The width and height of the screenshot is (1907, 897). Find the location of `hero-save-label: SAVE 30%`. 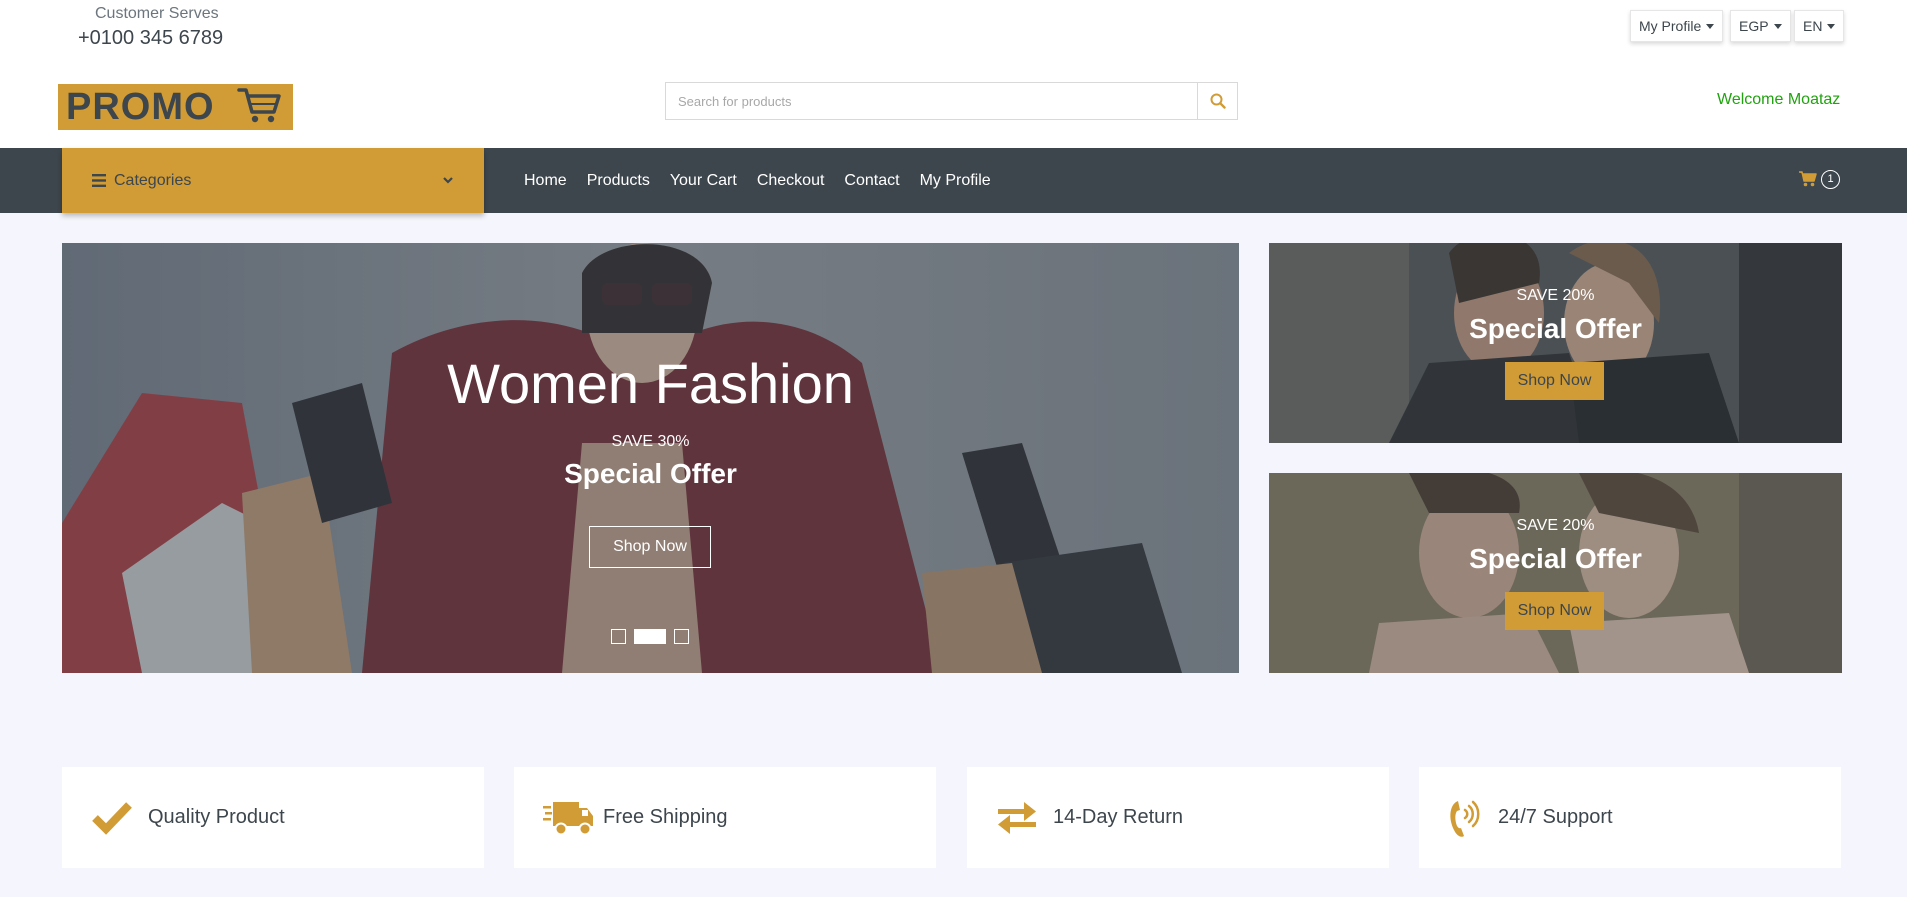

hero-save-label: SAVE 30% is located at coordinates (650, 441).